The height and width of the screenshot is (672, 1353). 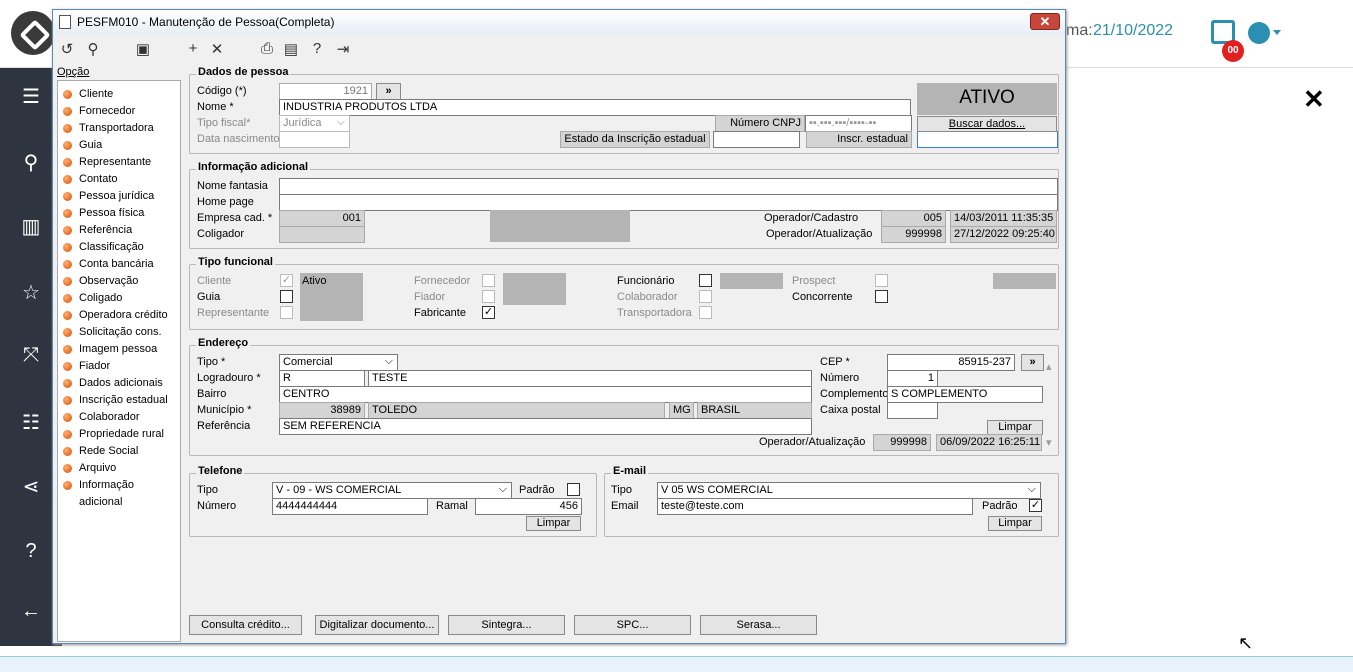 What do you see at coordinates (388, 91) in the screenshot?
I see `codigo-search-button: »` at bounding box center [388, 91].